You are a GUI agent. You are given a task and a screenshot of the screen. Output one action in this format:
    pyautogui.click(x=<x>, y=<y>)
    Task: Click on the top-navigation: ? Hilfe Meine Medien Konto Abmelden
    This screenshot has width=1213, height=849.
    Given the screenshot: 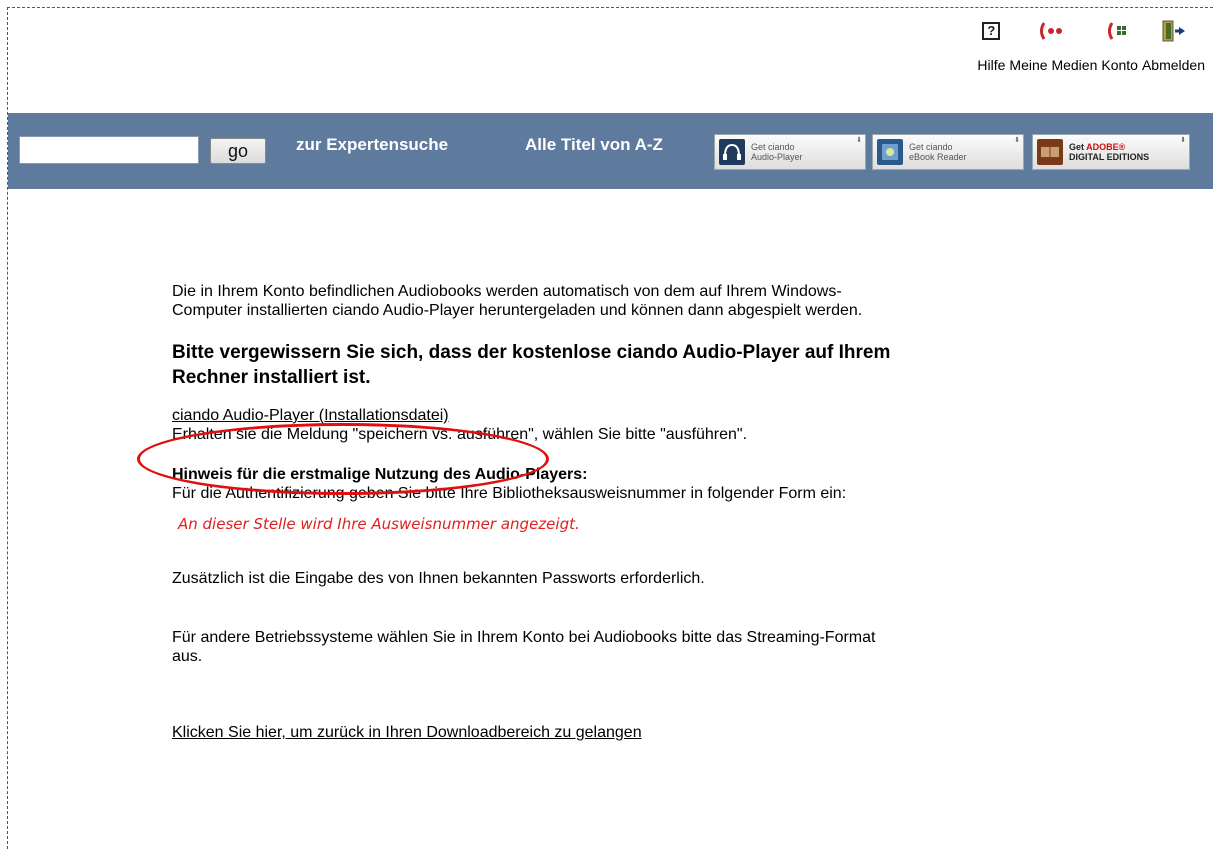 What is the action you would take?
    pyautogui.click(x=1089, y=46)
    